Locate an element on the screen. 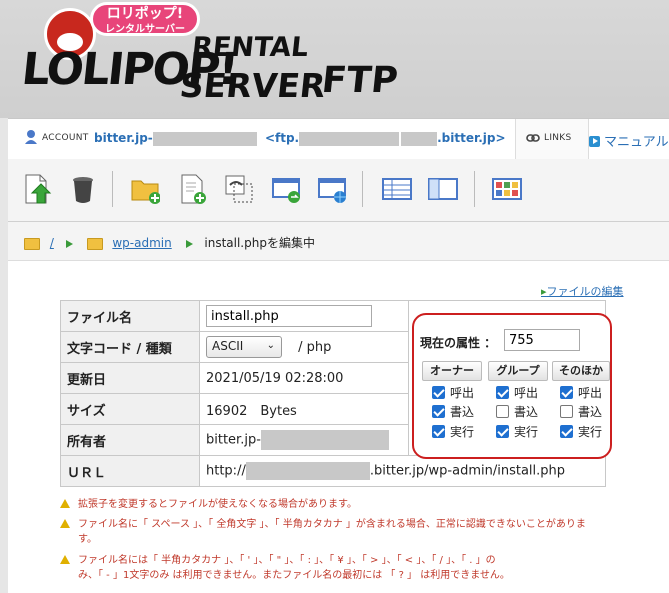 The image size is (669, 593). url-prefix: http:// is located at coordinates (226, 471).